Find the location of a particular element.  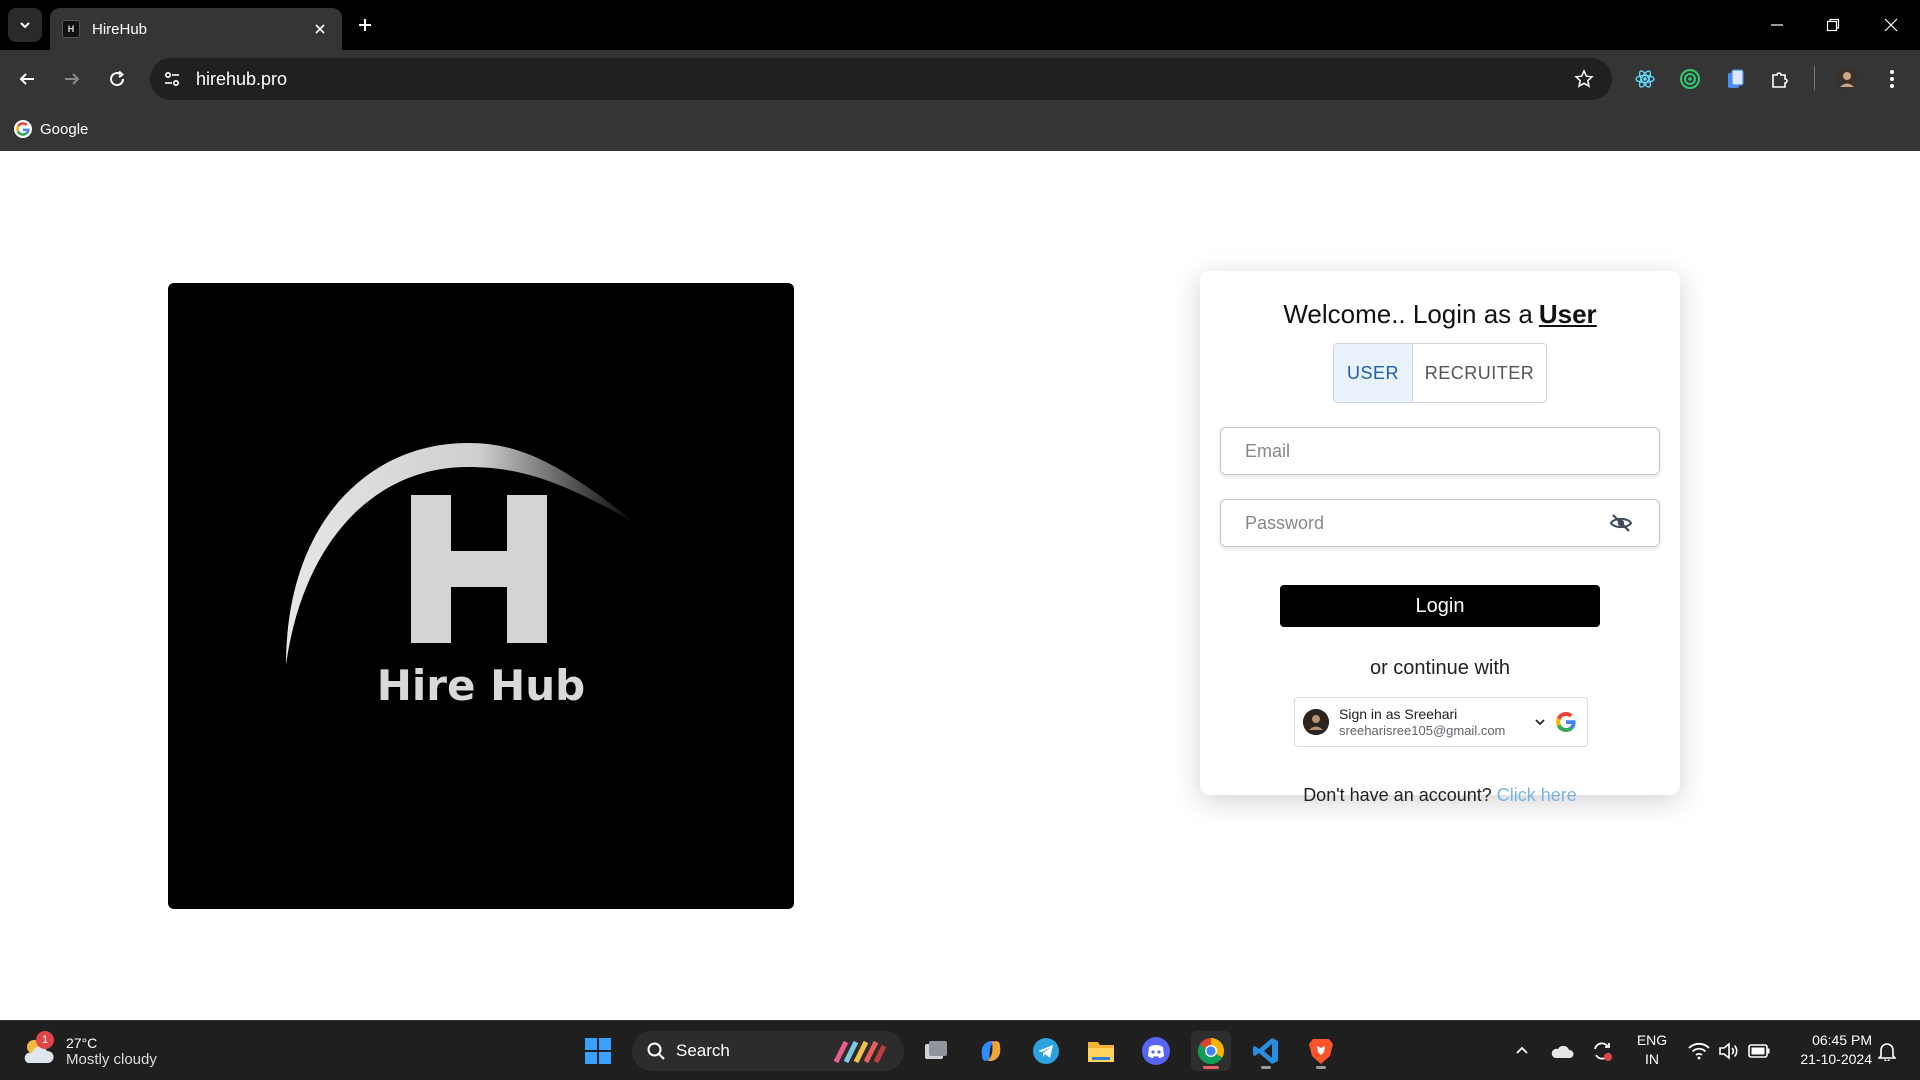

chevron-down-icon is located at coordinates (25, 25).